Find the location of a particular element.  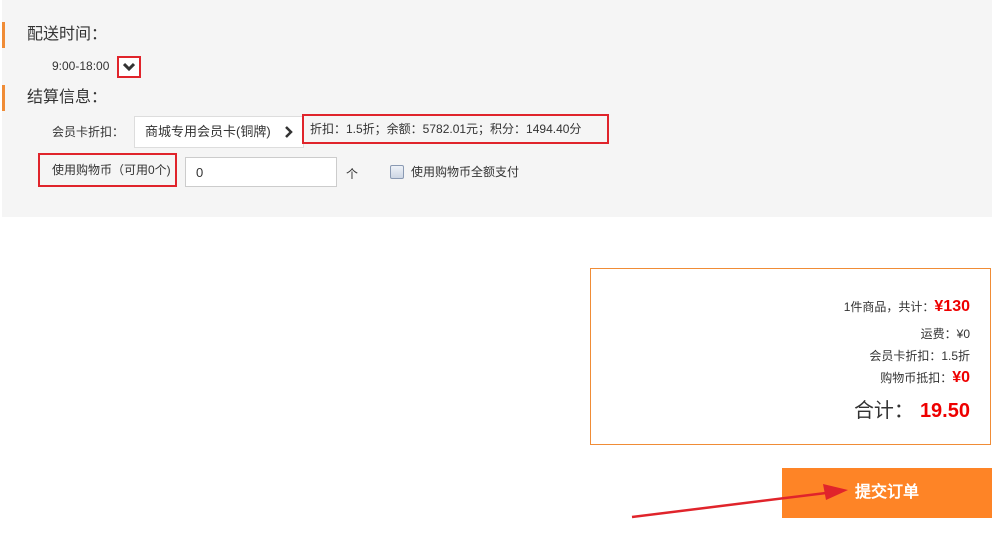

chevron-right-icon is located at coordinates (289, 132).